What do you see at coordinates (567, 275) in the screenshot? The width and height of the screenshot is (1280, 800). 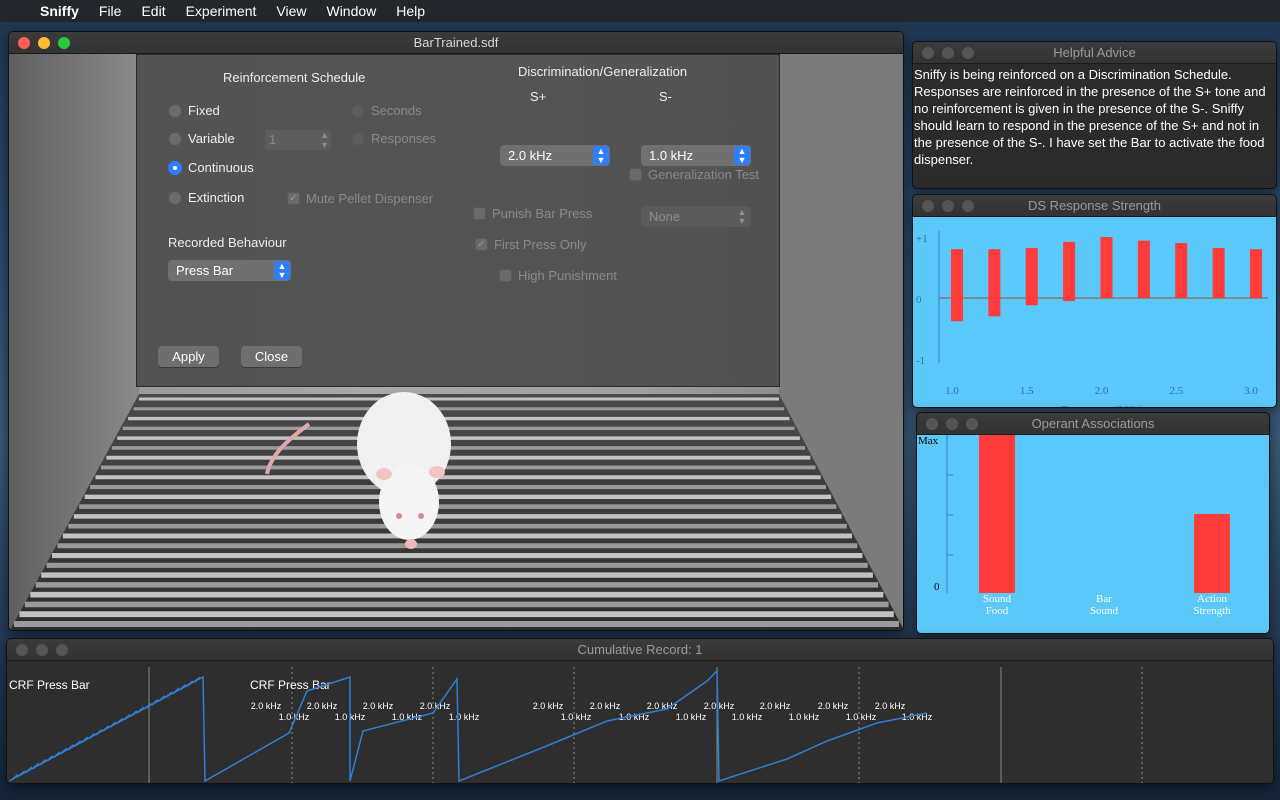 I see `high-punishment-label: High Punishment` at bounding box center [567, 275].